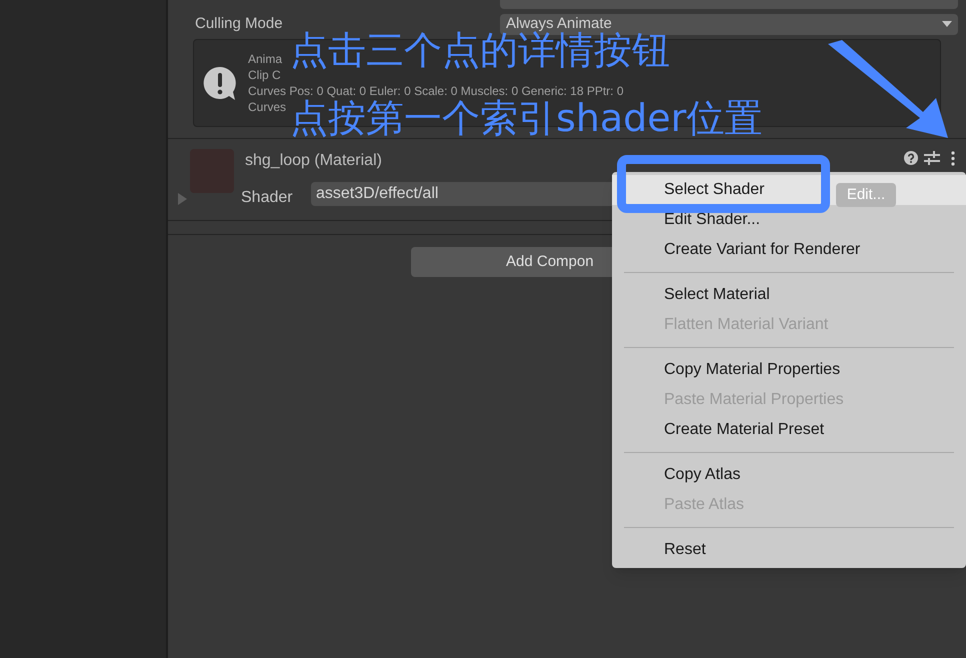 This screenshot has width=966, height=658. I want to click on sliders-icon, so click(932, 158).